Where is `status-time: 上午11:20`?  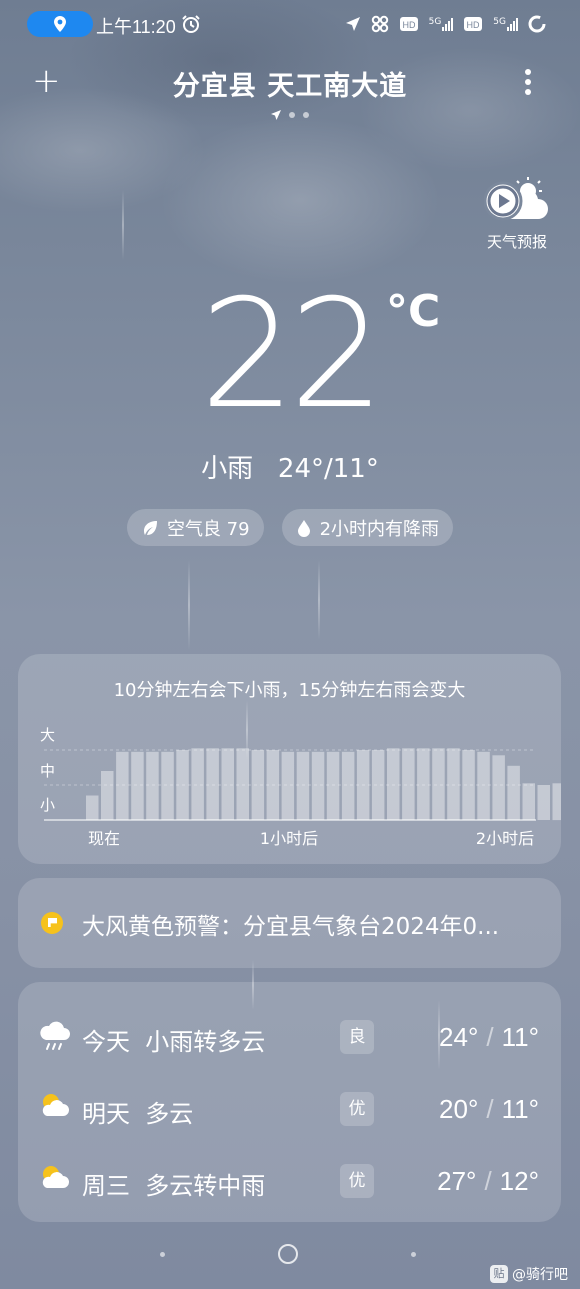 status-time: 上午11:20 is located at coordinates (136, 27).